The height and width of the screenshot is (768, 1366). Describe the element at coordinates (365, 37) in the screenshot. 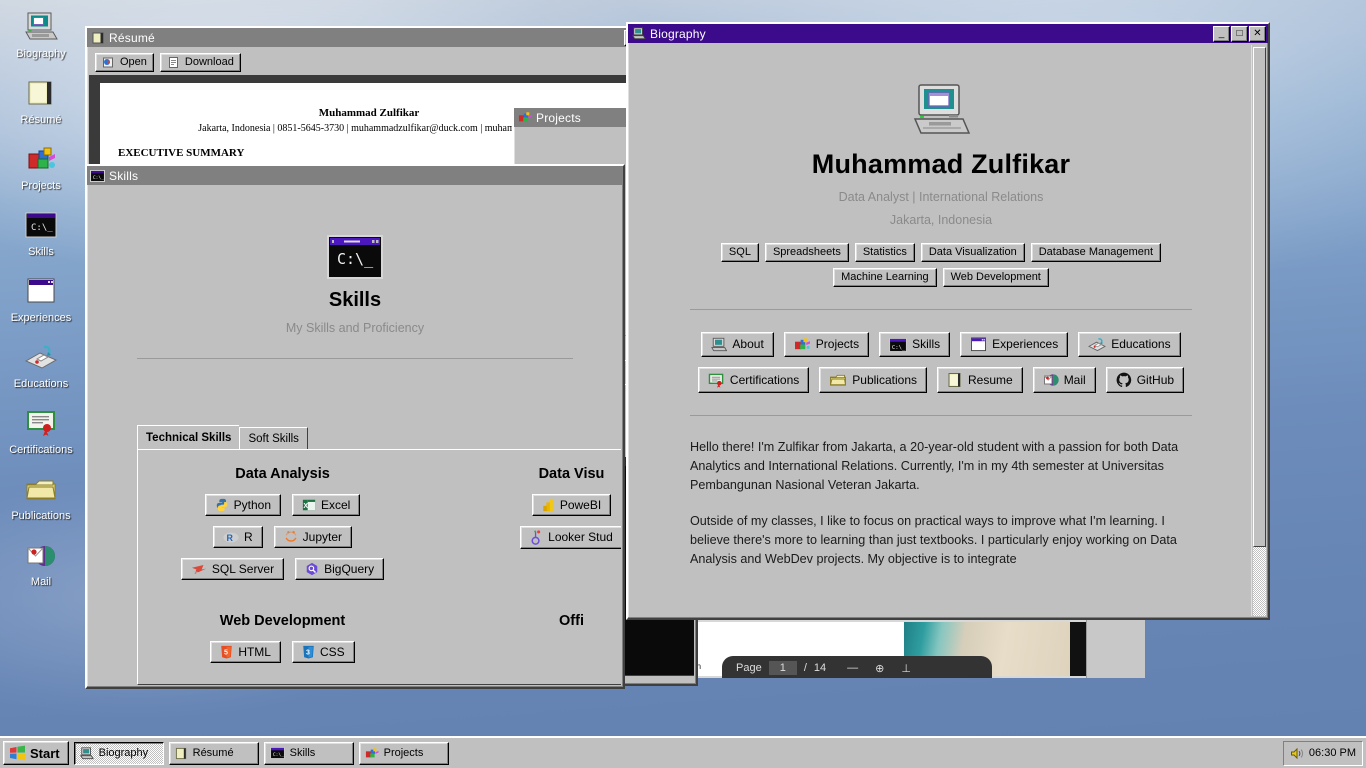

I see `resume-titlebar: Résumé _` at that location.